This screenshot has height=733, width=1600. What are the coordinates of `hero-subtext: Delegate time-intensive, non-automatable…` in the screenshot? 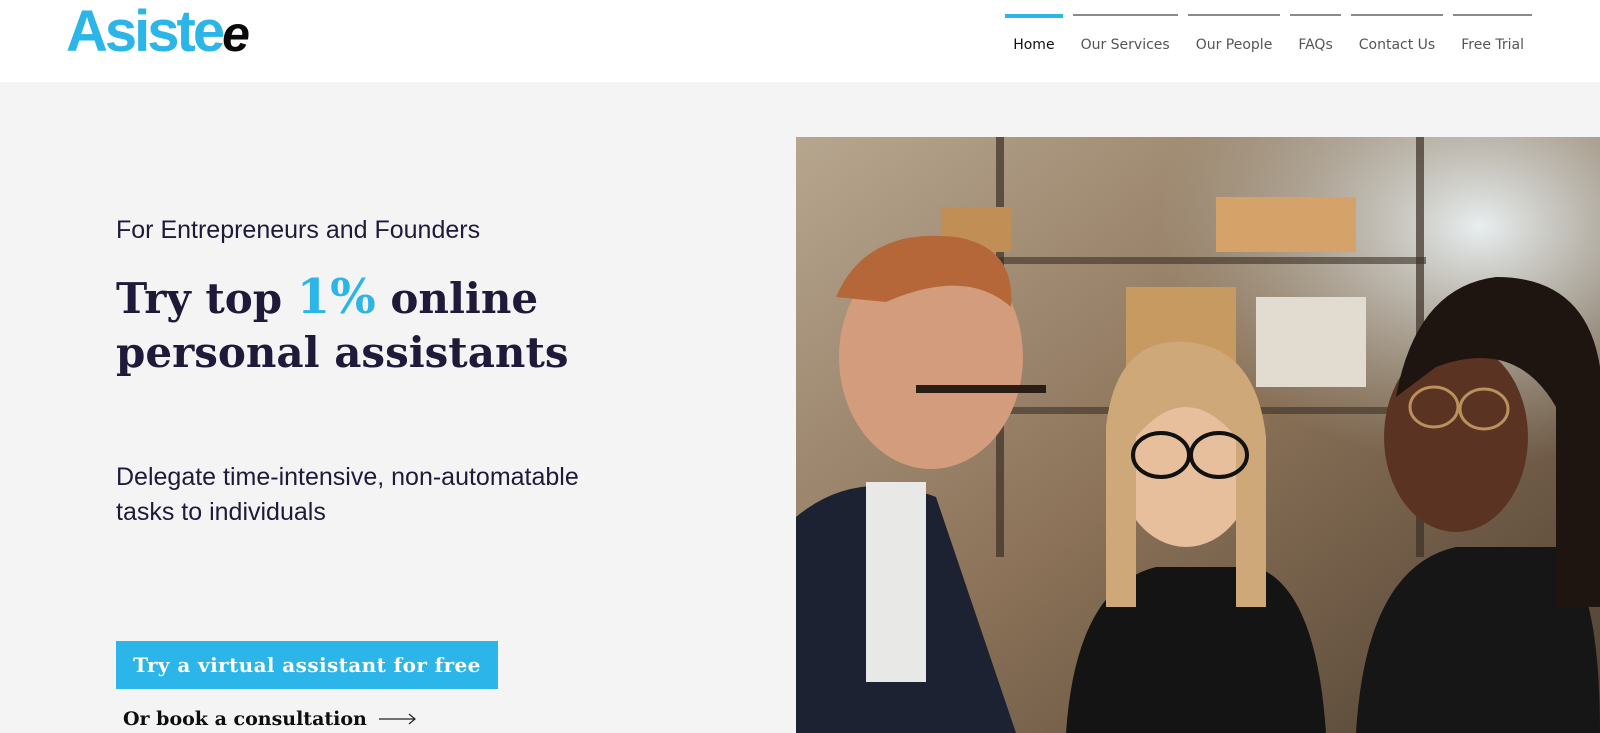 It's located at (347, 494).